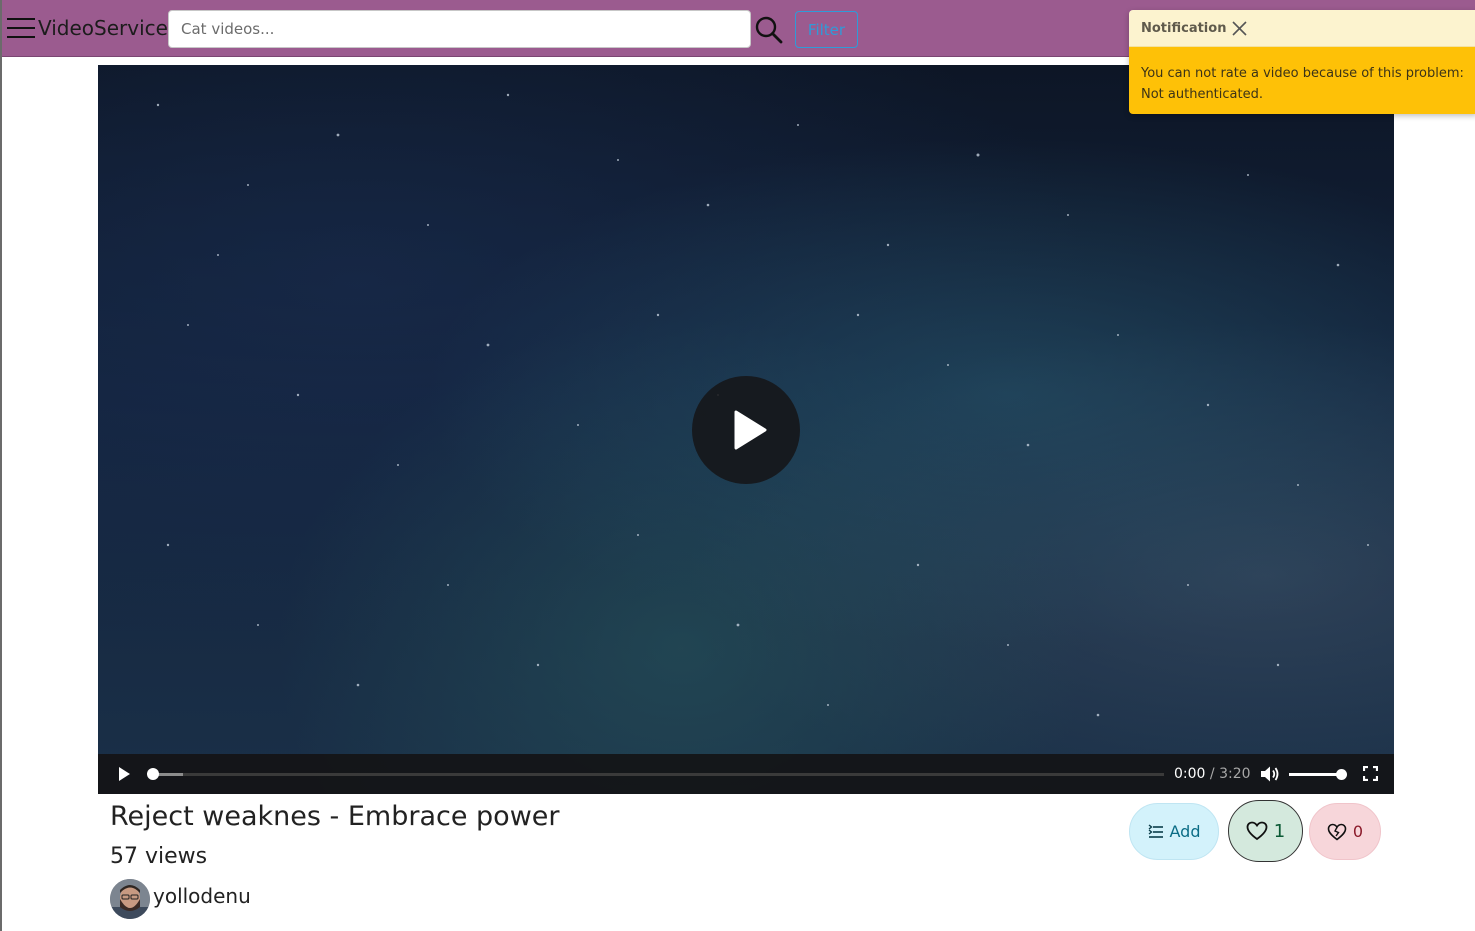  I want to click on search-input, so click(459, 29).